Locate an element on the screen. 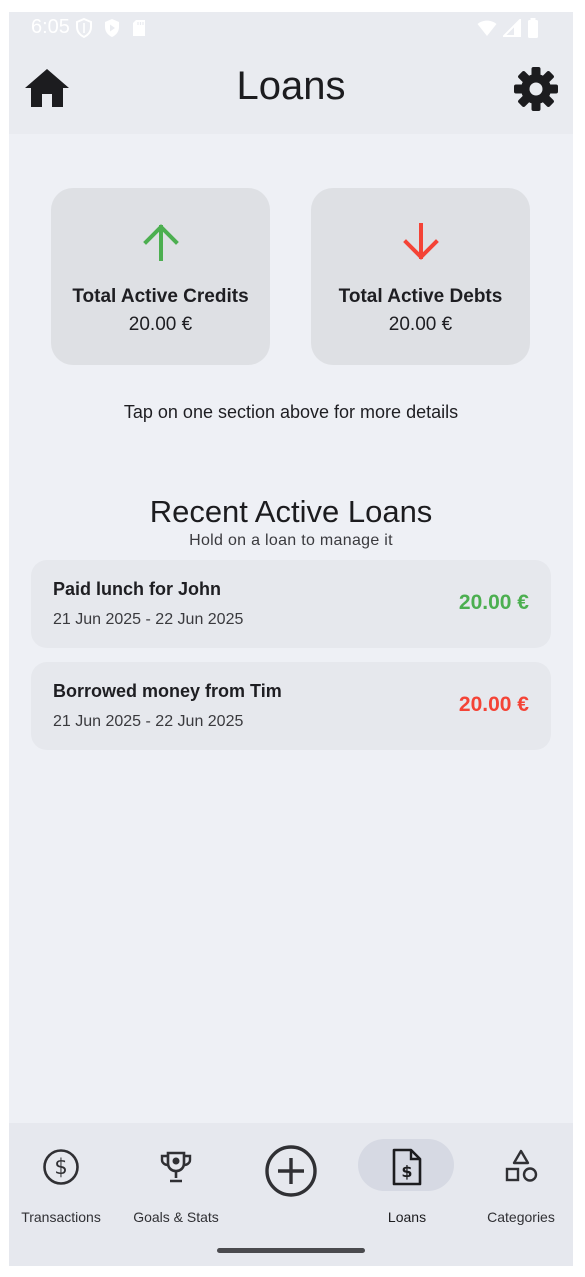 This screenshot has height=1277, width=585. loan-amount-debt: 20.00 € is located at coordinates (493, 704).